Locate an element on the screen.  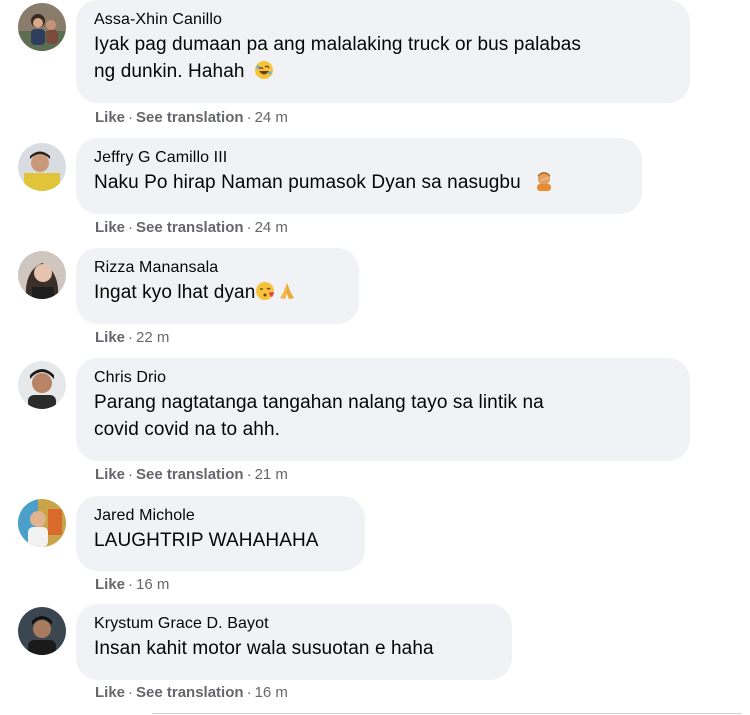
comment-text-line: Ingat kyo lhat dyan is located at coordinates (175, 292).